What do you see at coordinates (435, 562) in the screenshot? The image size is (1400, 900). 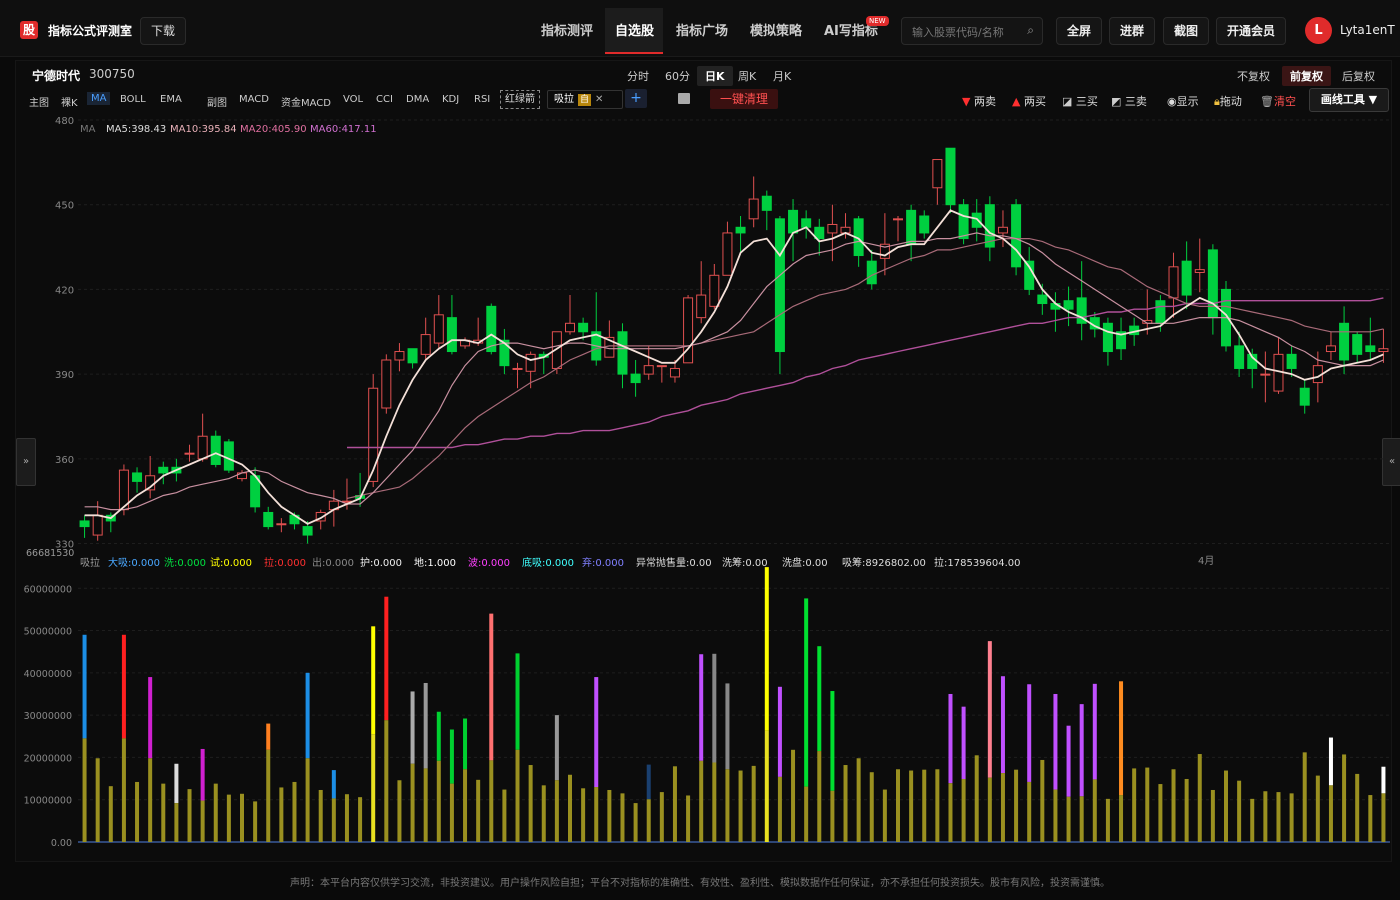 I see `sub-legend-item: 地:1.000` at bounding box center [435, 562].